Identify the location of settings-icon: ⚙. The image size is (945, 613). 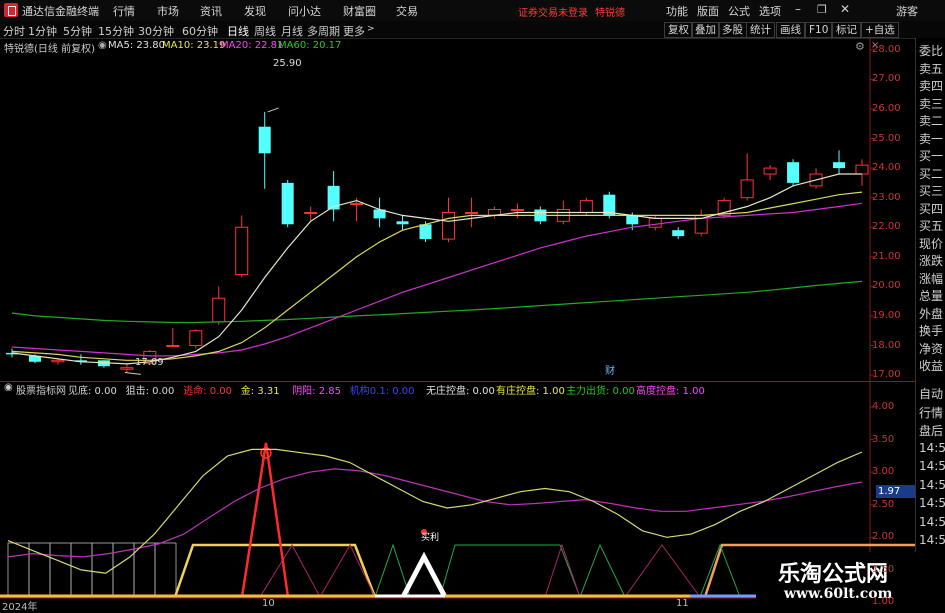
(860, 46).